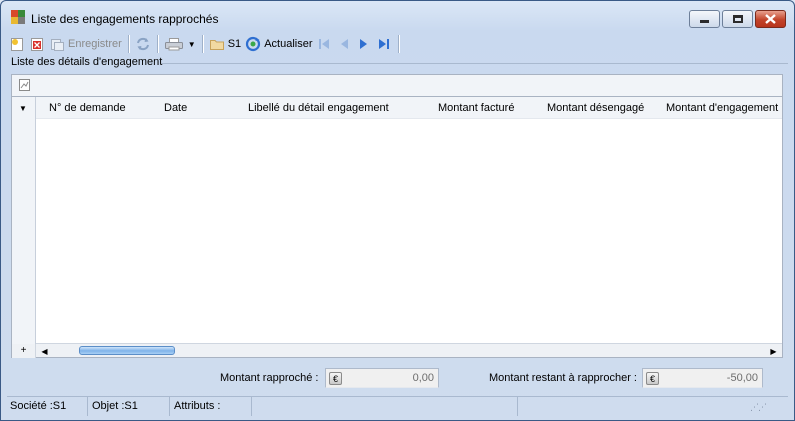 The height and width of the screenshot is (421, 795). I want to click on close-button, so click(770, 19).